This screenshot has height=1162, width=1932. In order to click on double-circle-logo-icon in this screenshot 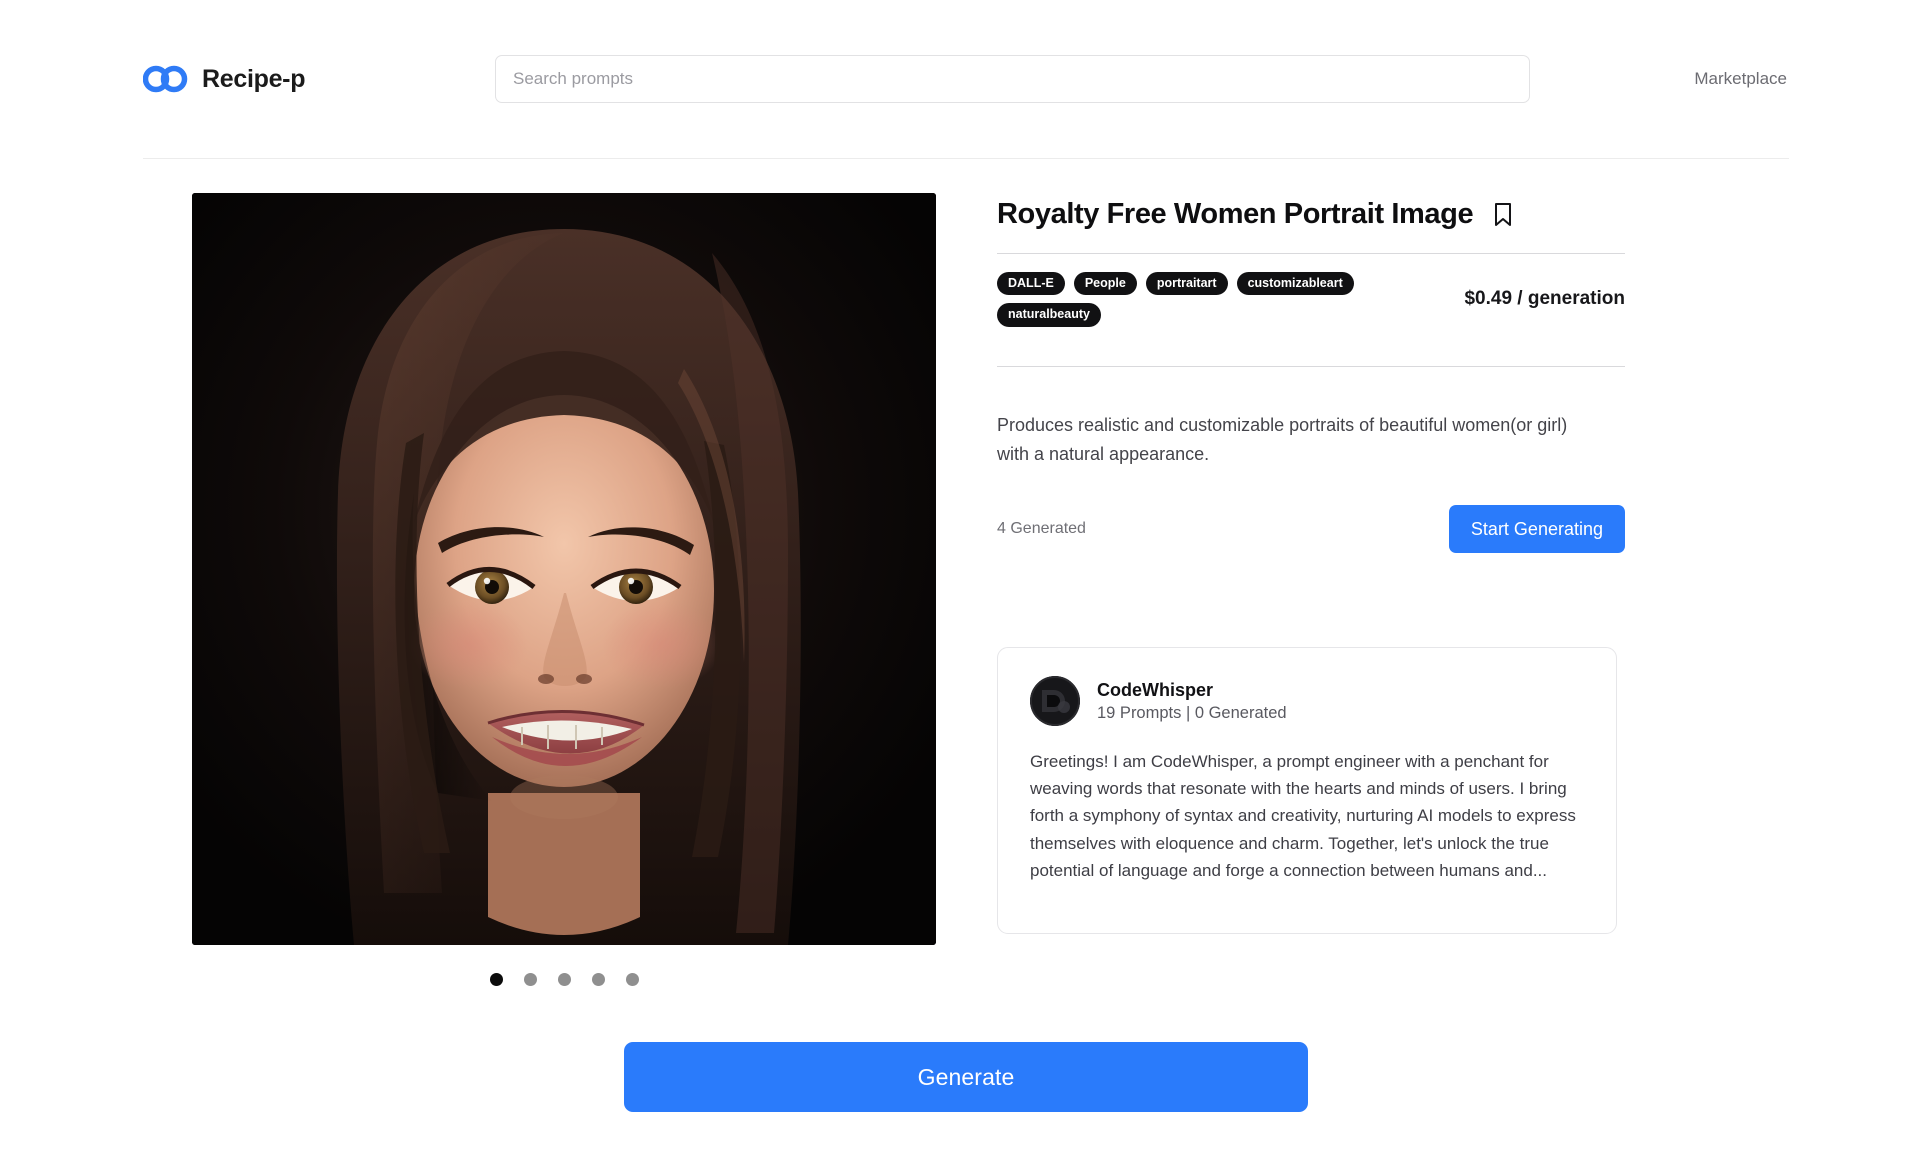, I will do `click(166, 79)`.